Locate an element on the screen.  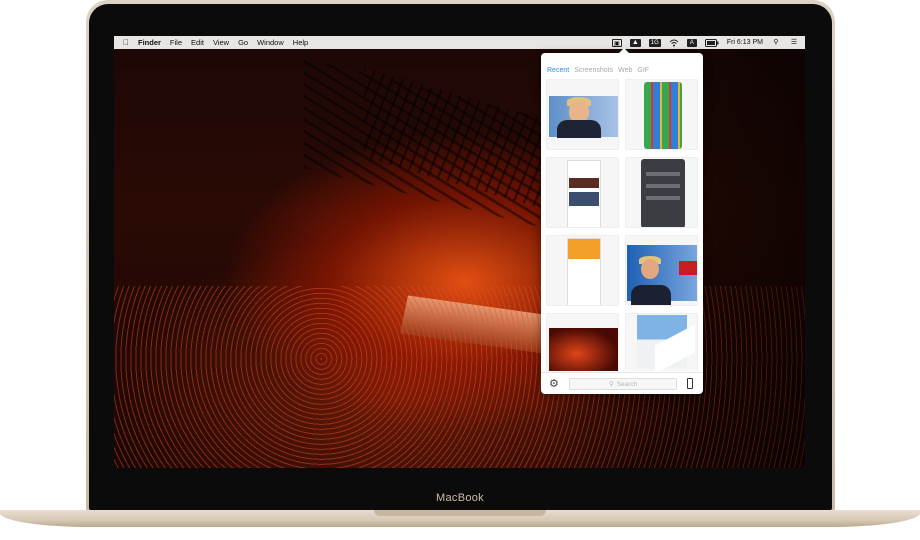
wifi-icon is located at coordinates (674, 43).